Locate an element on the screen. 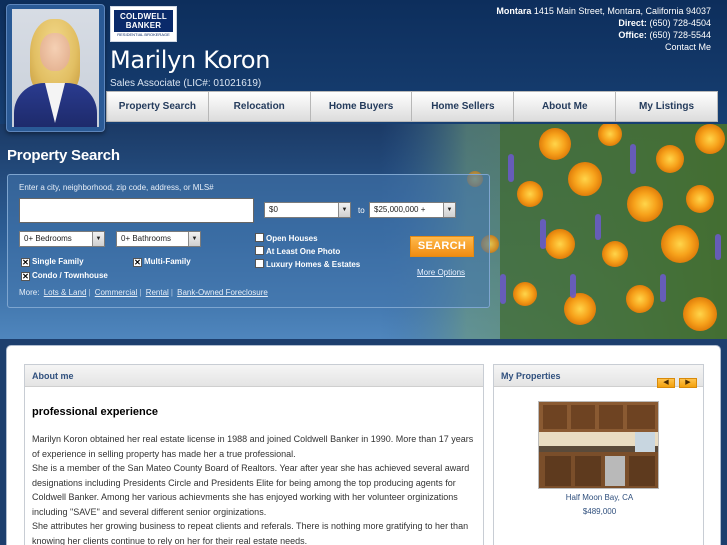  bedrooms-select: 0+ Bedrooms ▼ is located at coordinates (62, 239).